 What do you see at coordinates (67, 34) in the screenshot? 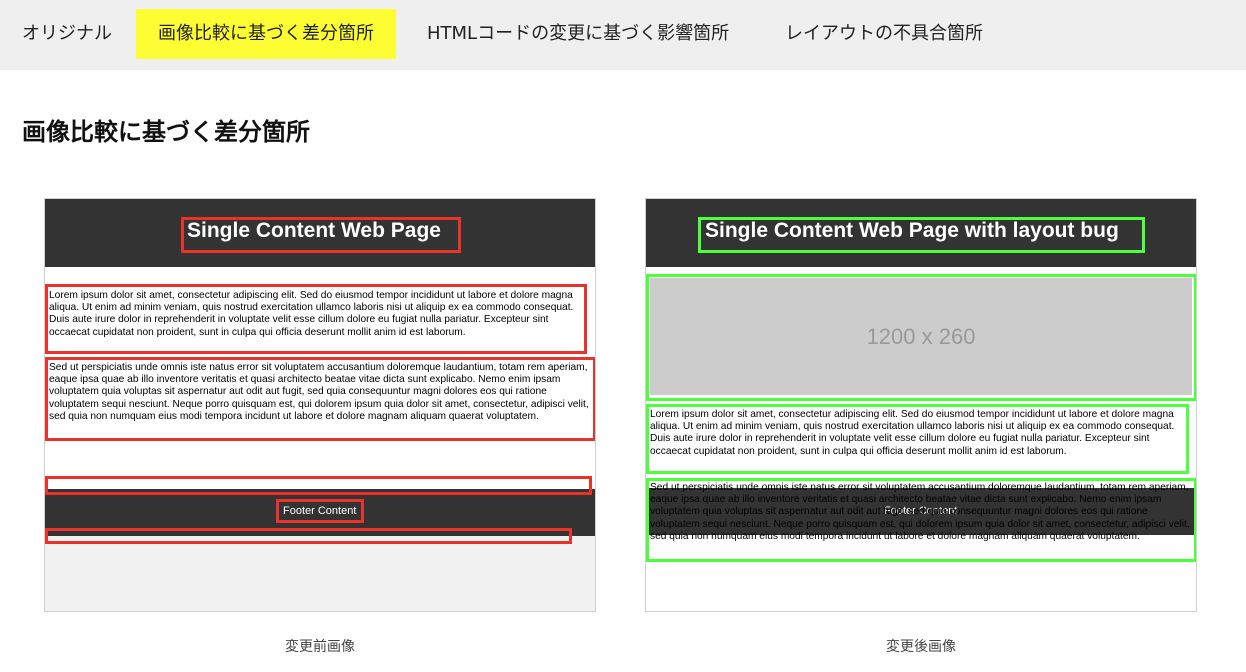
I see `tab-original: オリジナル` at bounding box center [67, 34].